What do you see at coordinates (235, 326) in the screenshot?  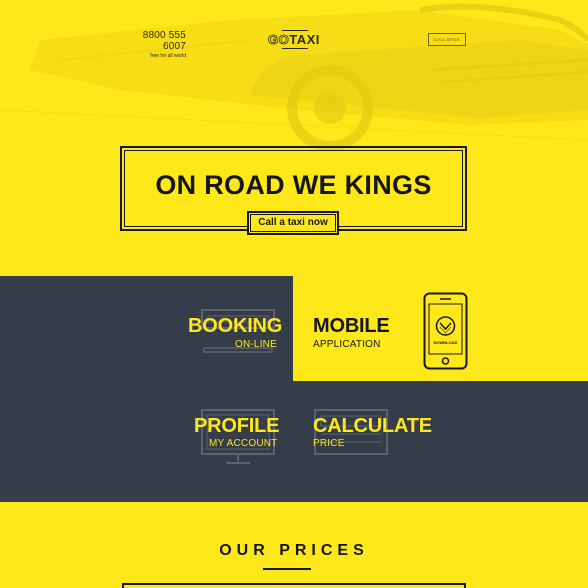 I see `booking-title: BOOKING` at bounding box center [235, 326].